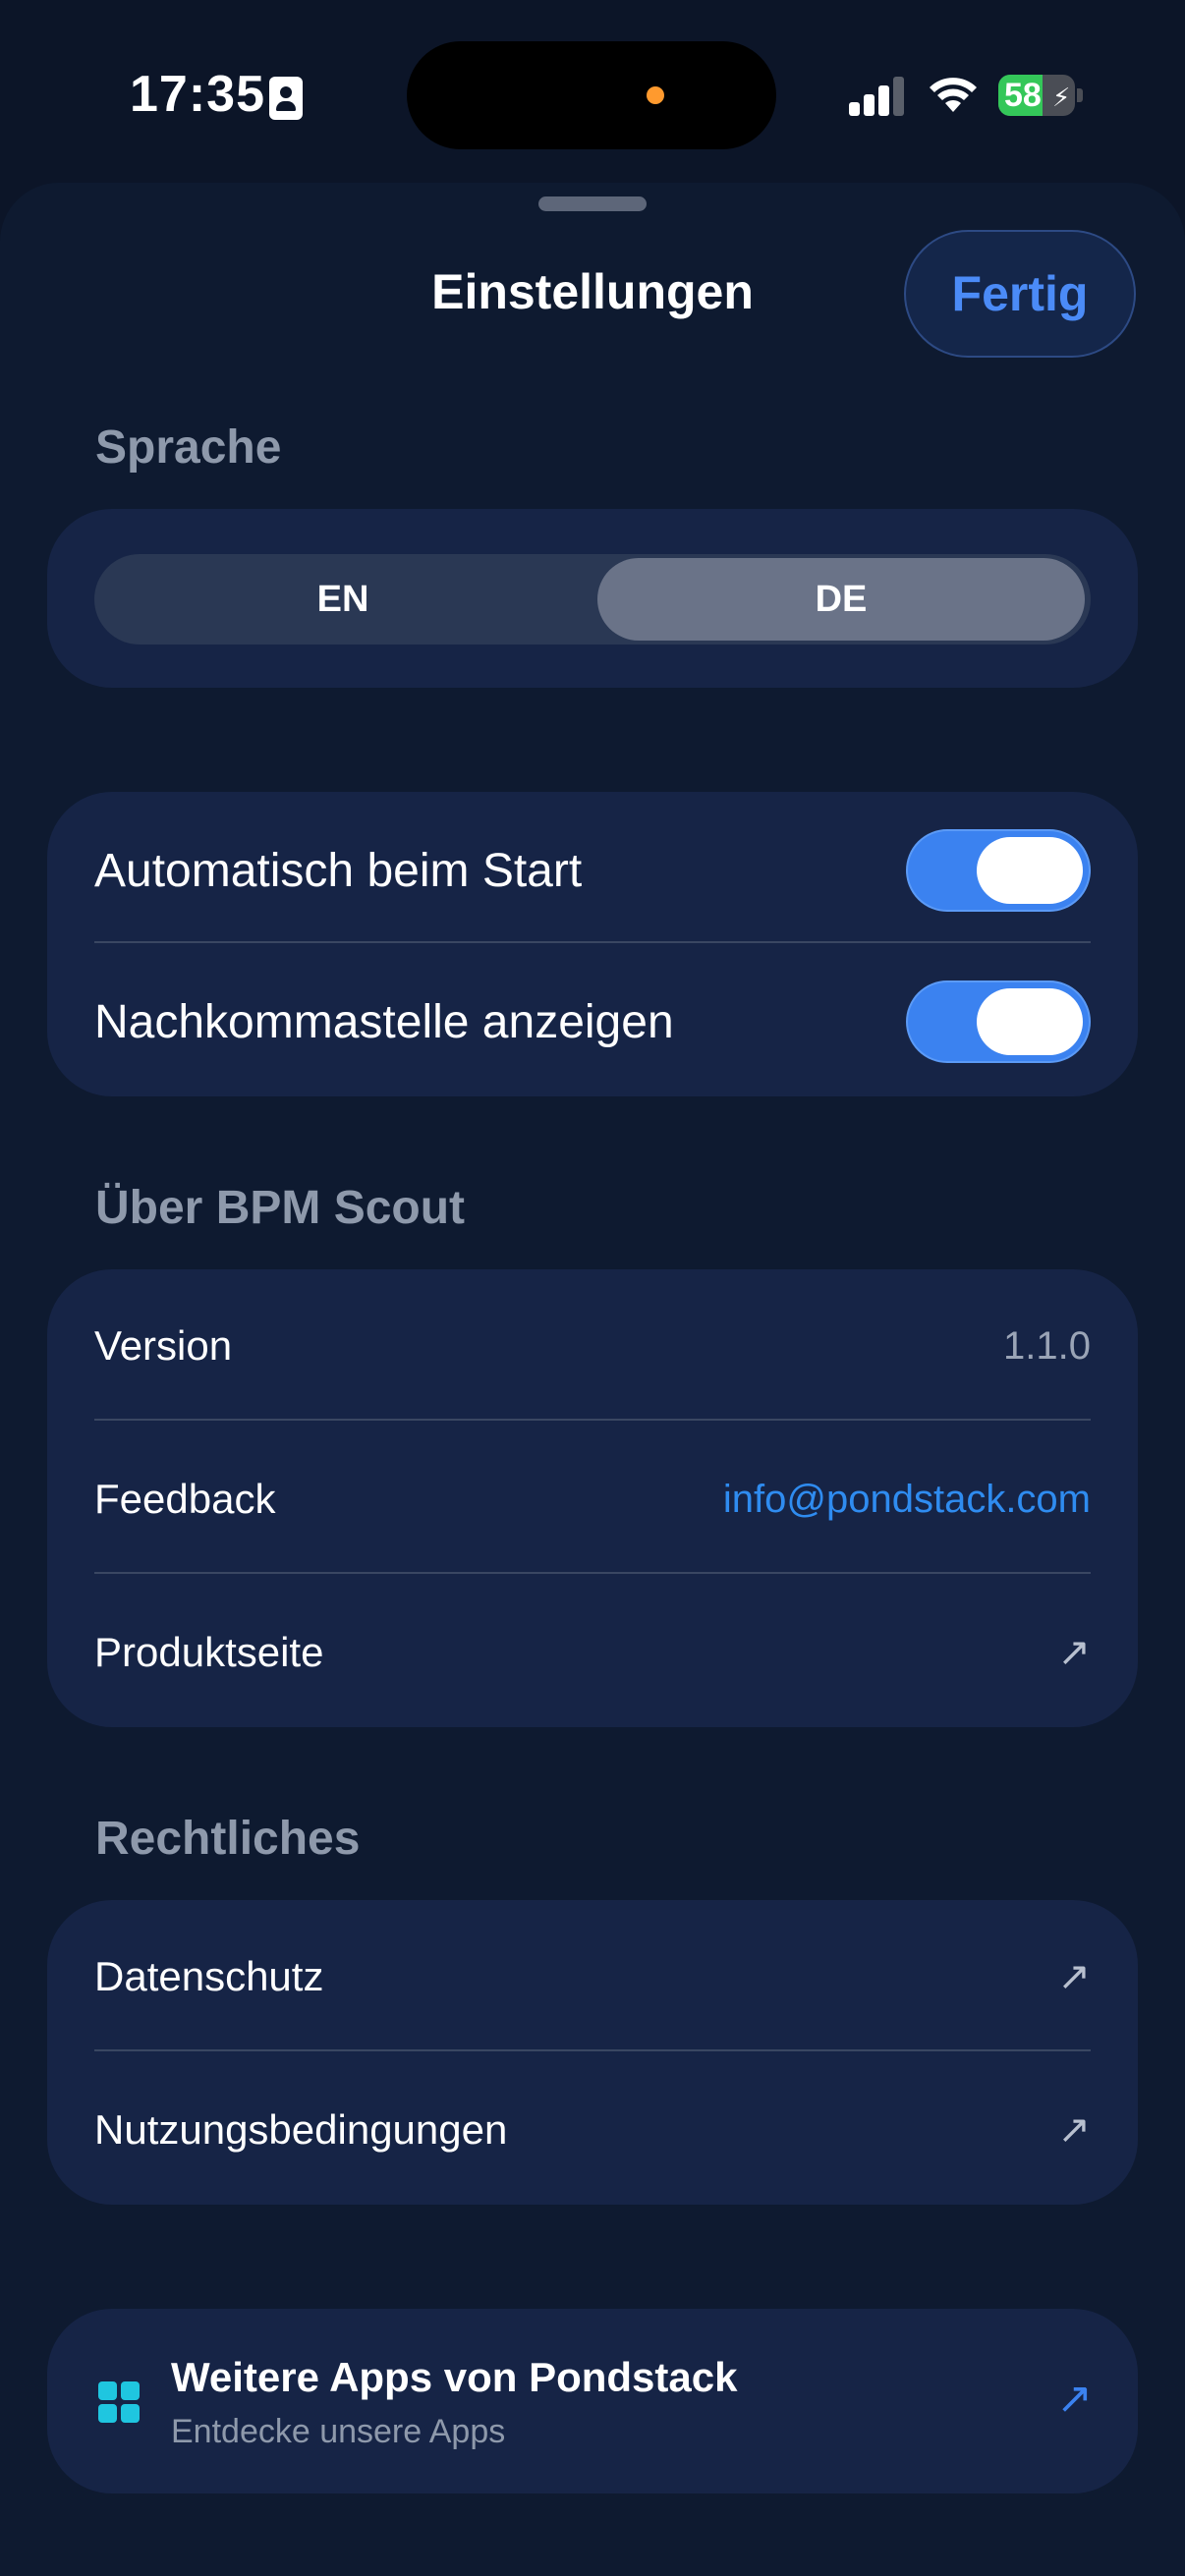 This screenshot has width=1185, height=2576. Describe the element at coordinates (1080, 95) in the screenshot. I see `battery-cap` at that location.